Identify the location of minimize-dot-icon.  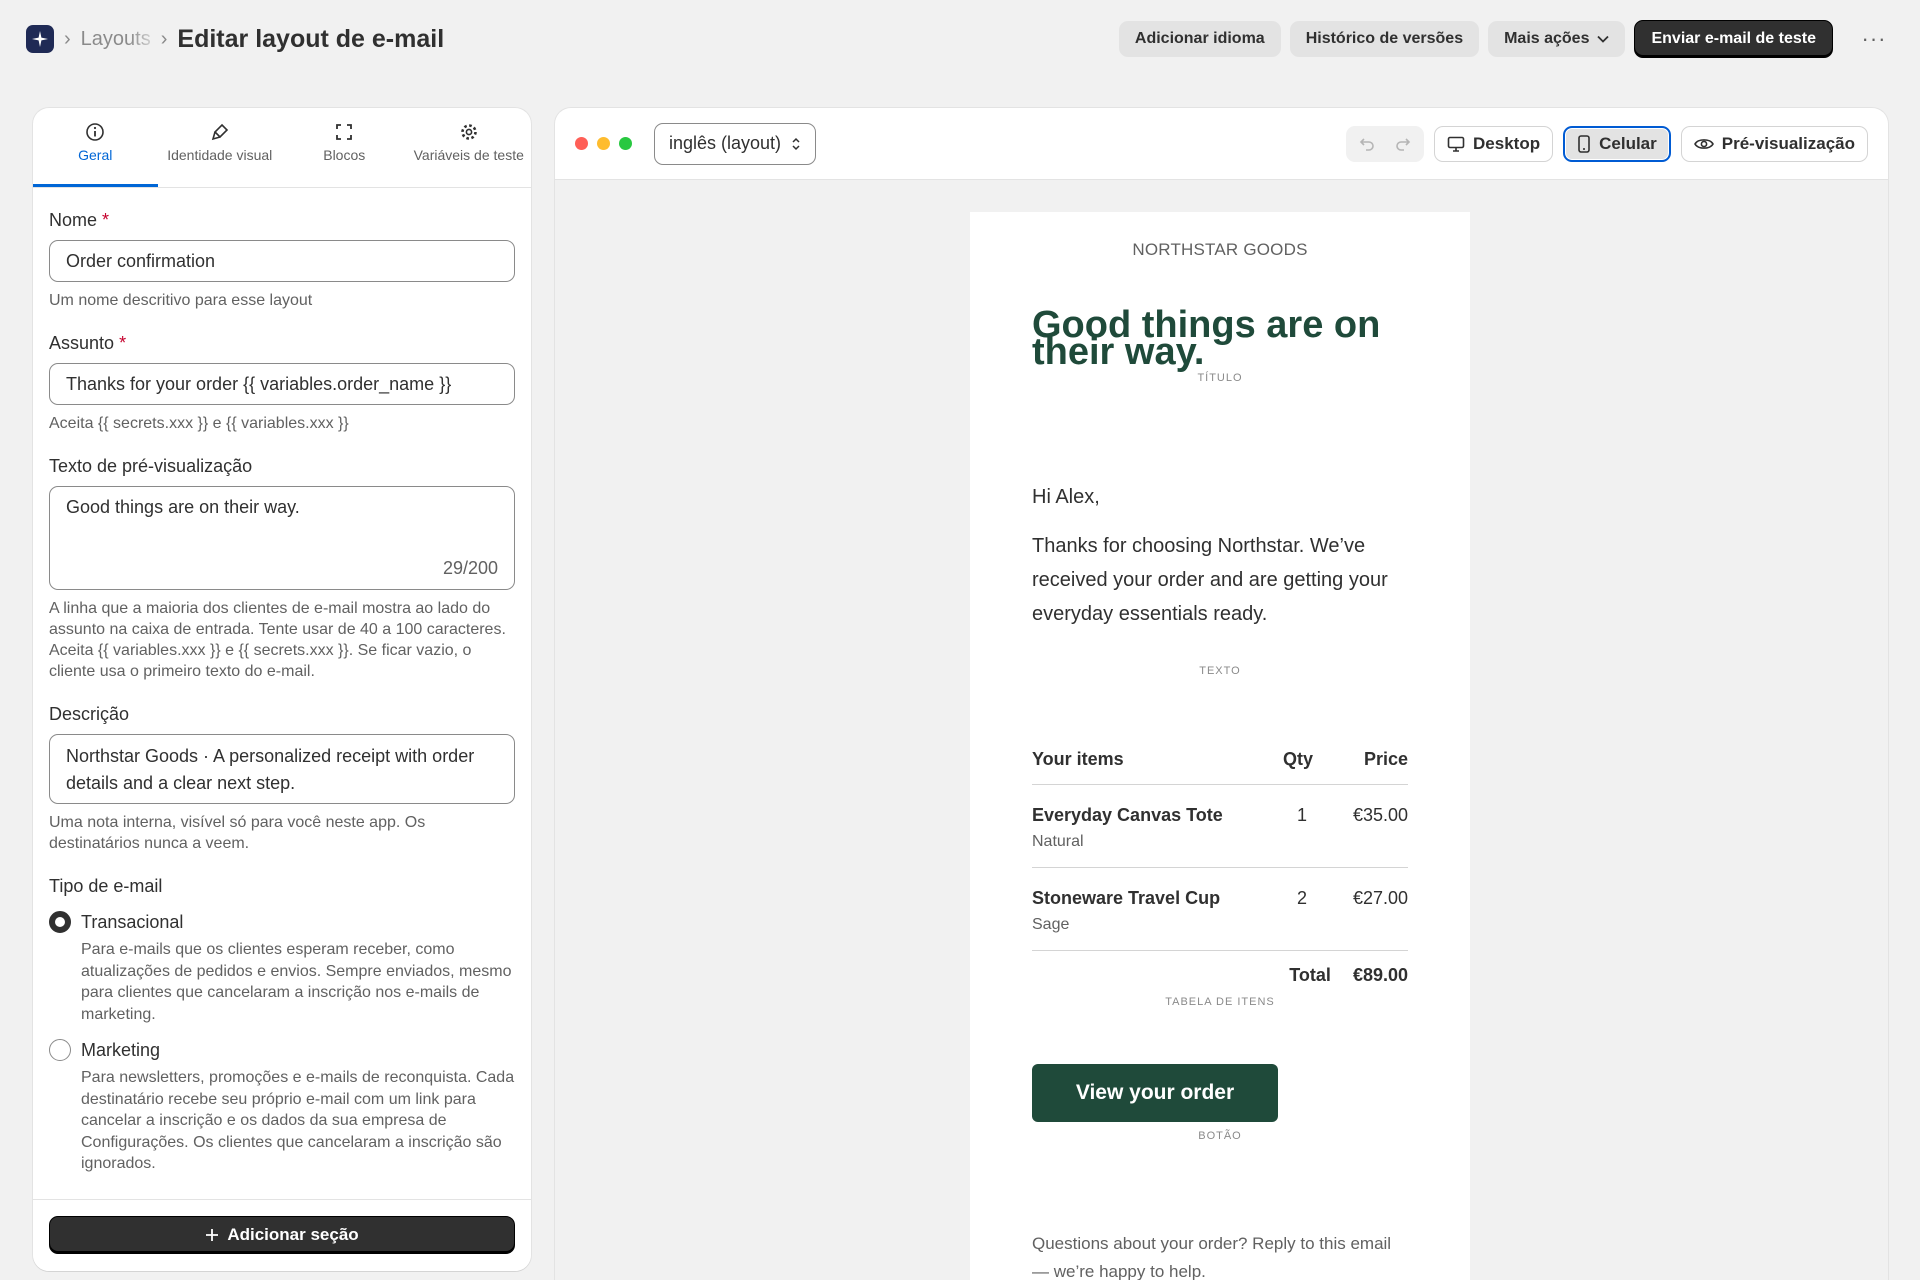
(603, 143).